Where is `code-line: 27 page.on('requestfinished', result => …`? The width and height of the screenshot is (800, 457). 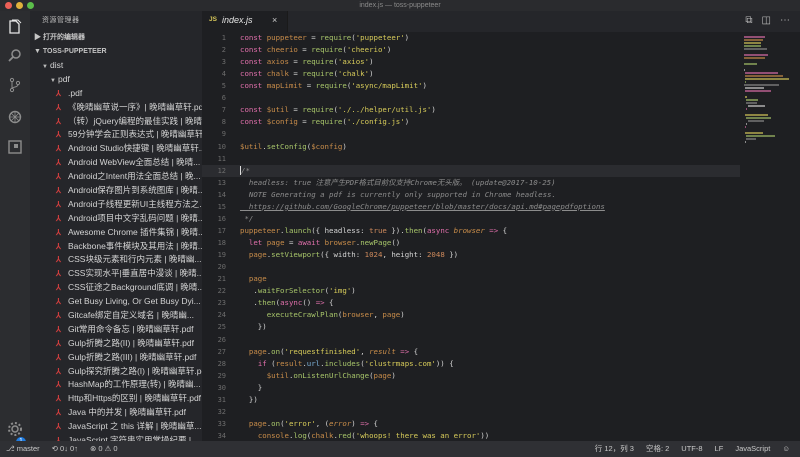 code-line: 27 page.on('requestfinished', result => … is located at coordinates (471, 352).